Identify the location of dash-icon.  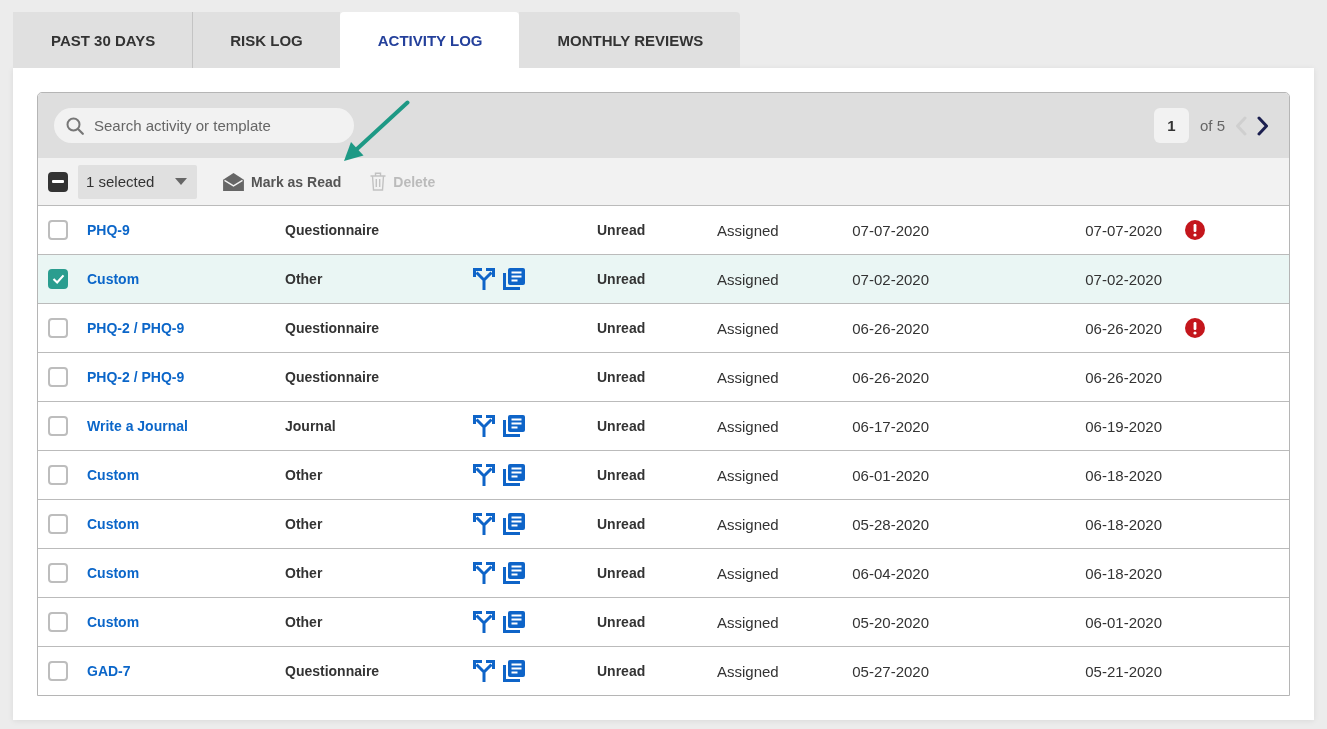
(58, 181).